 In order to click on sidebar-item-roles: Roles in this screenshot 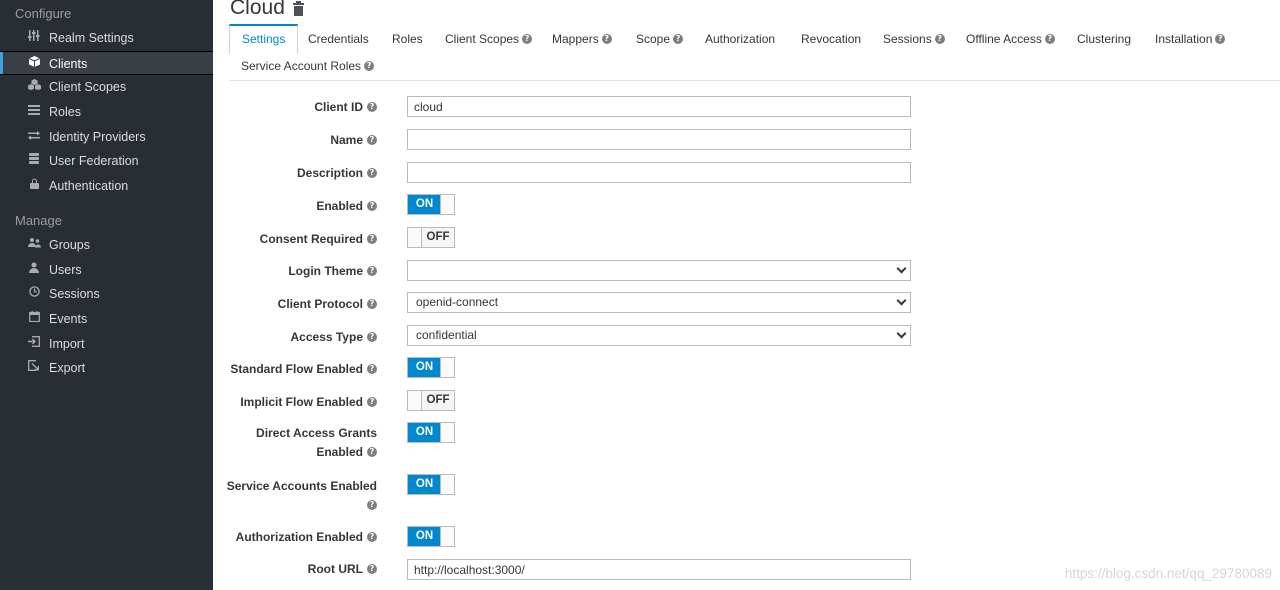, I will do `click(106, 112)`.